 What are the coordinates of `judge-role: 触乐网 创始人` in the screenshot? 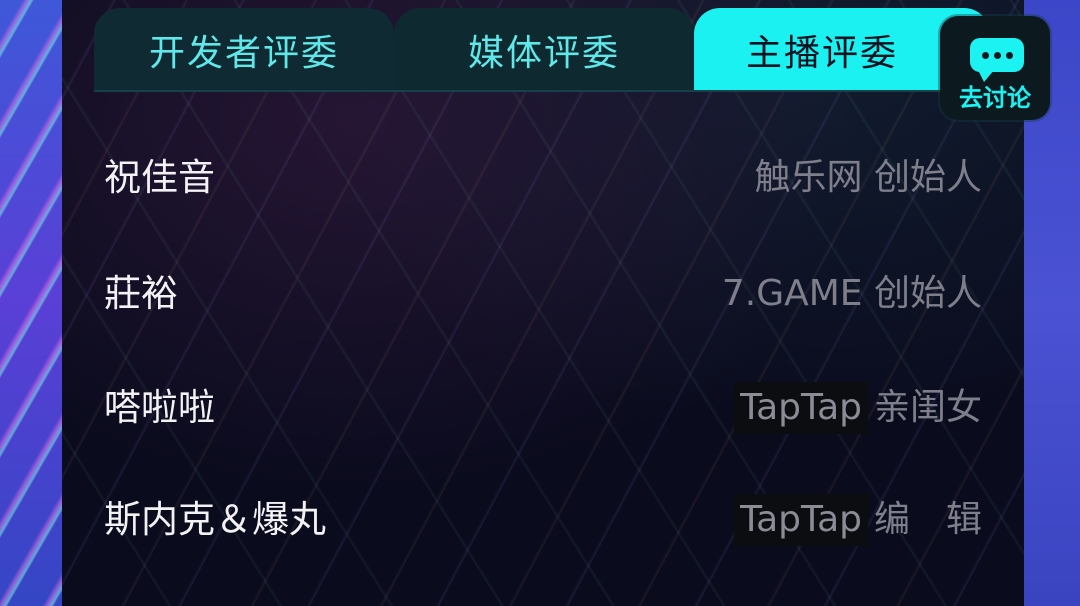 It's located at (868, 178).